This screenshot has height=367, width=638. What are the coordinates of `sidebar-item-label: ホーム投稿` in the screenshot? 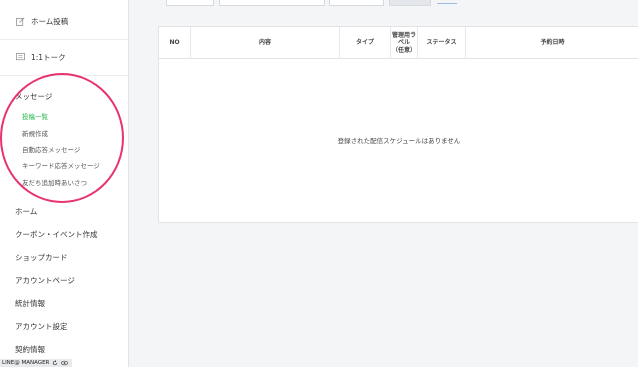 It's located at (50, 21).